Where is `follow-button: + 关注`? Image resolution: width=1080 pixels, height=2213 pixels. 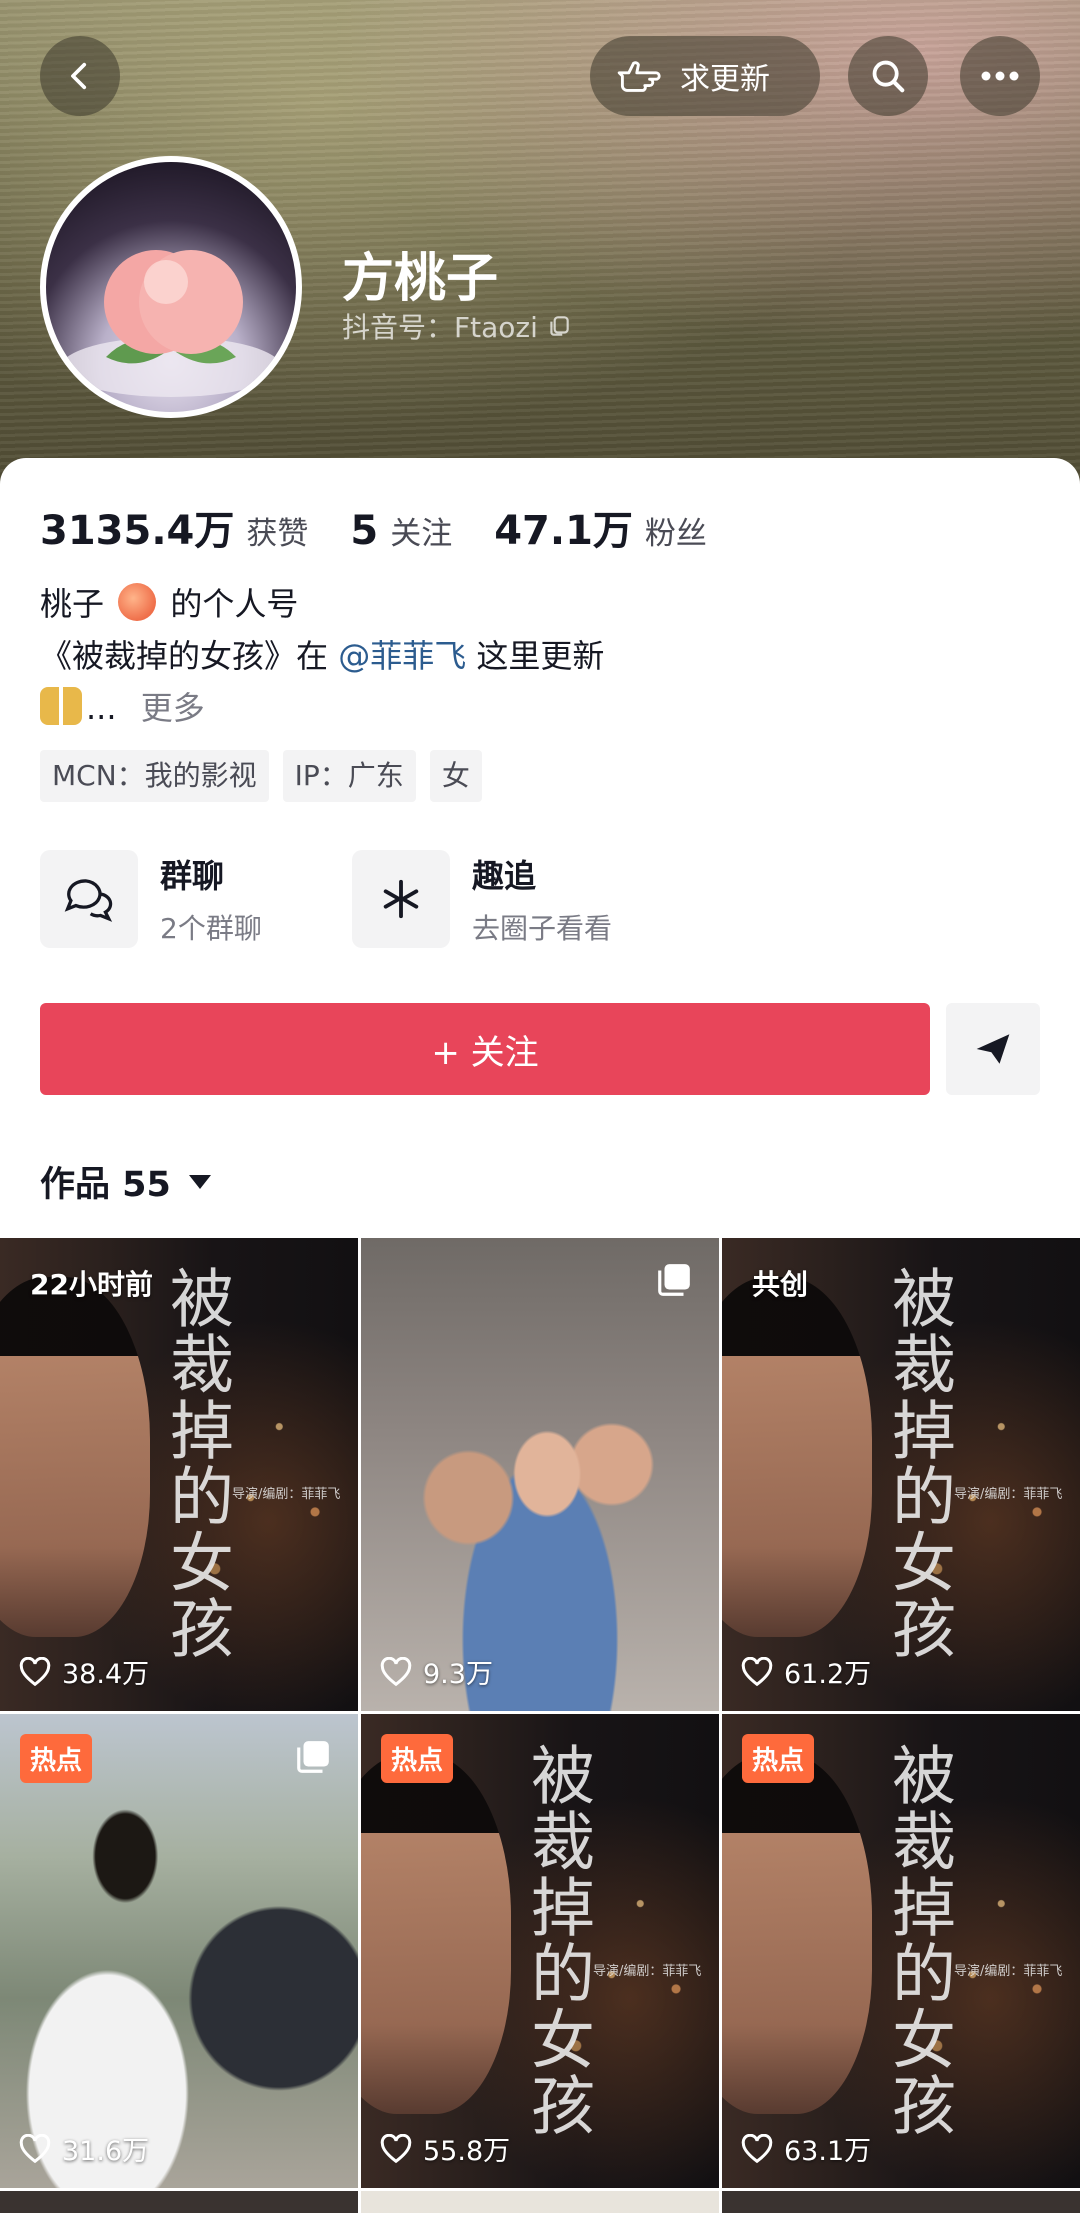
follow-button: + 关注 is located at coordinates (485, 1049).